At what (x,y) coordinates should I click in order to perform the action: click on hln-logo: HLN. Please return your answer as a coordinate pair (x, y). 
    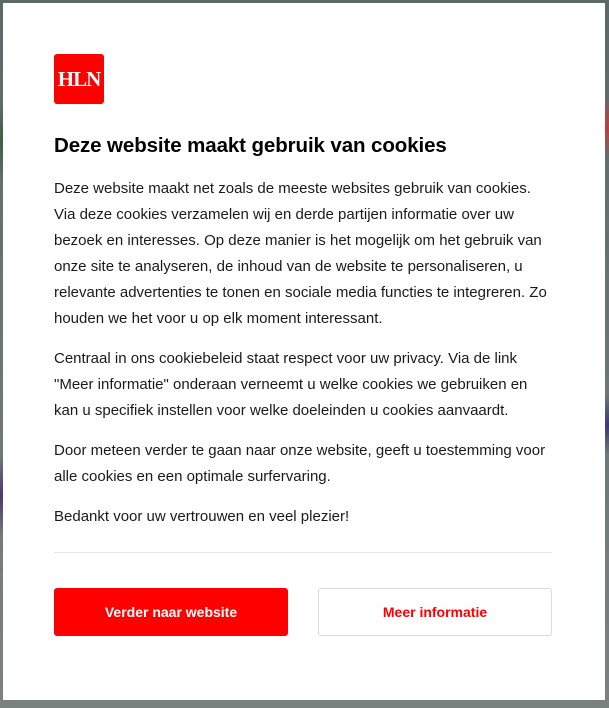
    Looking at the image, I should click on (79, 79).